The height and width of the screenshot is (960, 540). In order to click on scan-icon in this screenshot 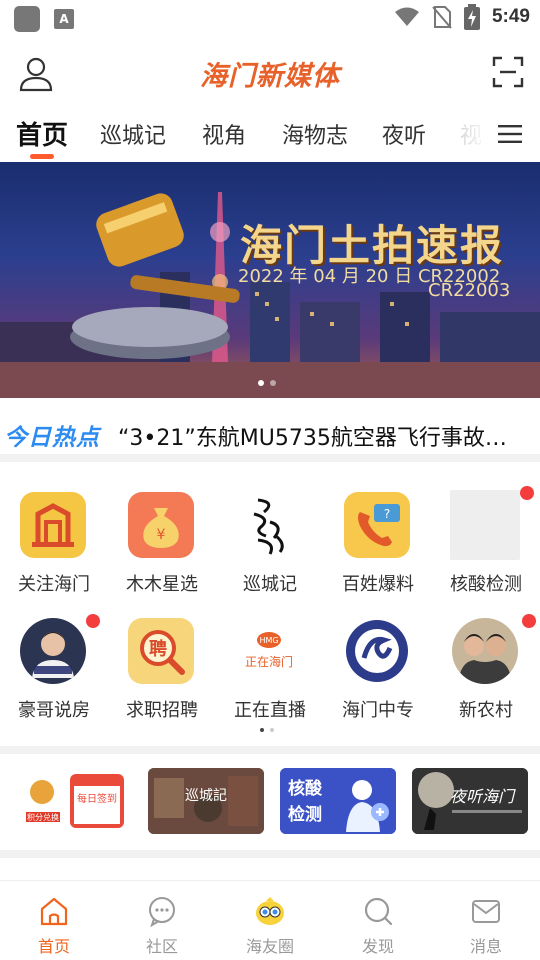, I will do `click(508, 72)`.